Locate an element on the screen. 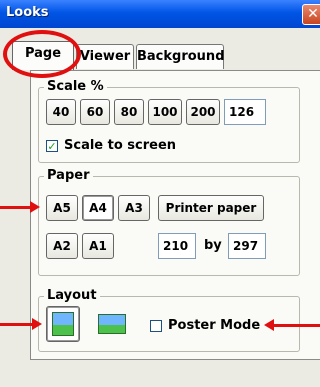 This screenshot has width=320, height=387. paper-arrow-icon is located at coordinates (35, 207).